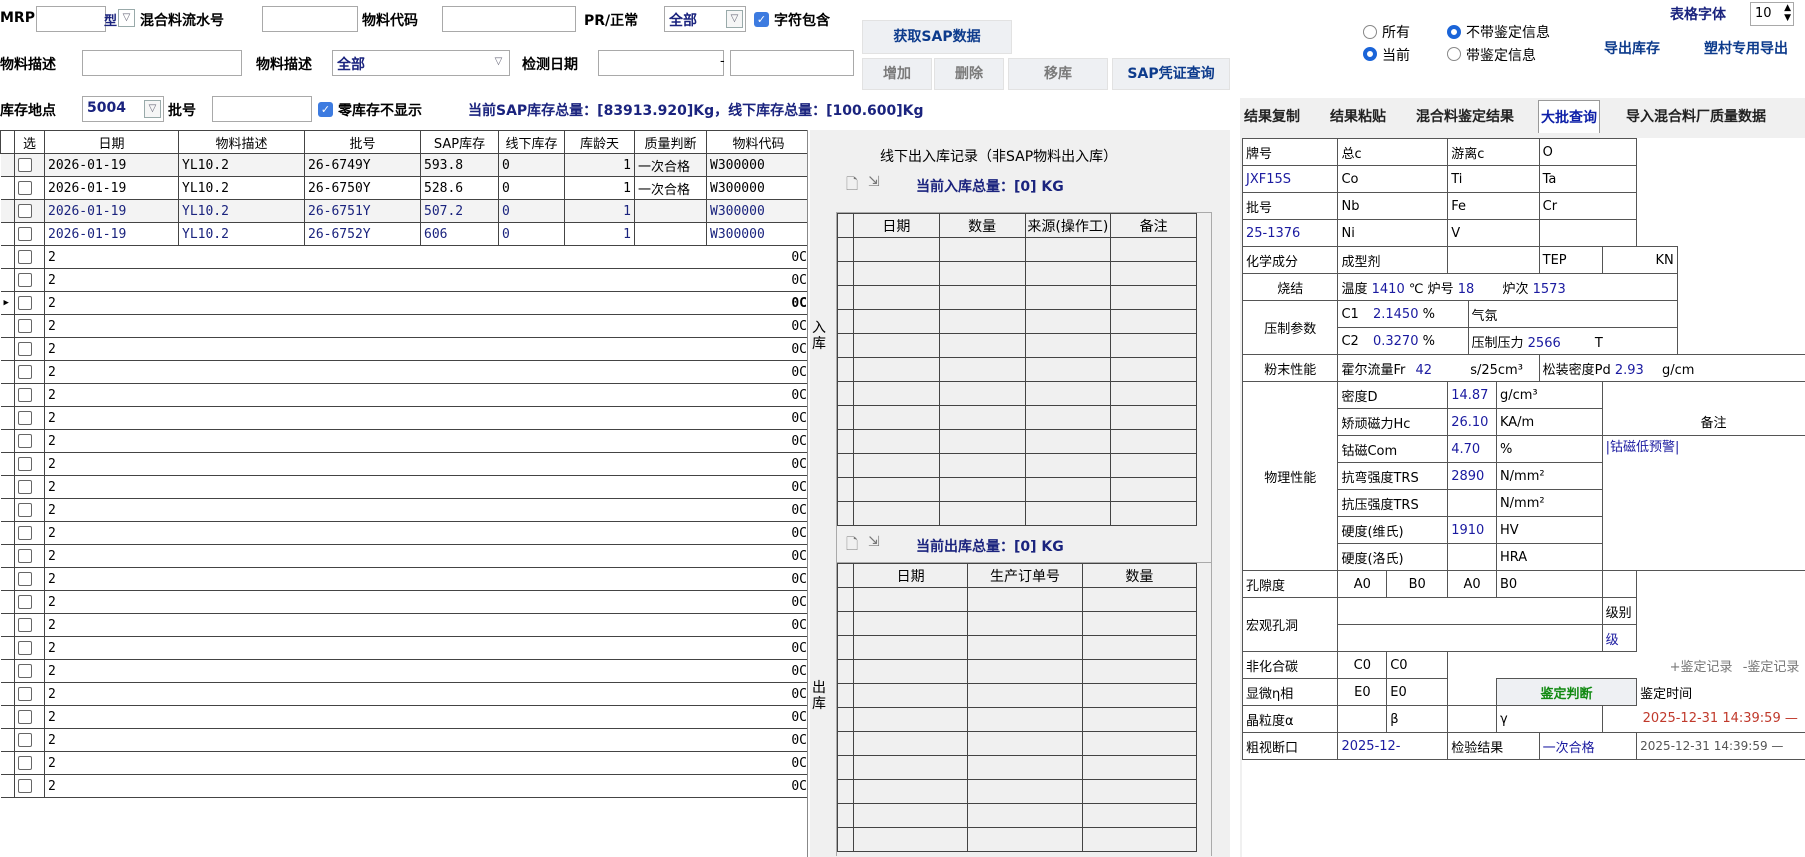 Image resolution: width=1805 pixels, height=857 pixels. I want to click on table-row: 2026-01-19 YL10.2 26-6752Y 606 0 1 W300000, so click(403, 234).